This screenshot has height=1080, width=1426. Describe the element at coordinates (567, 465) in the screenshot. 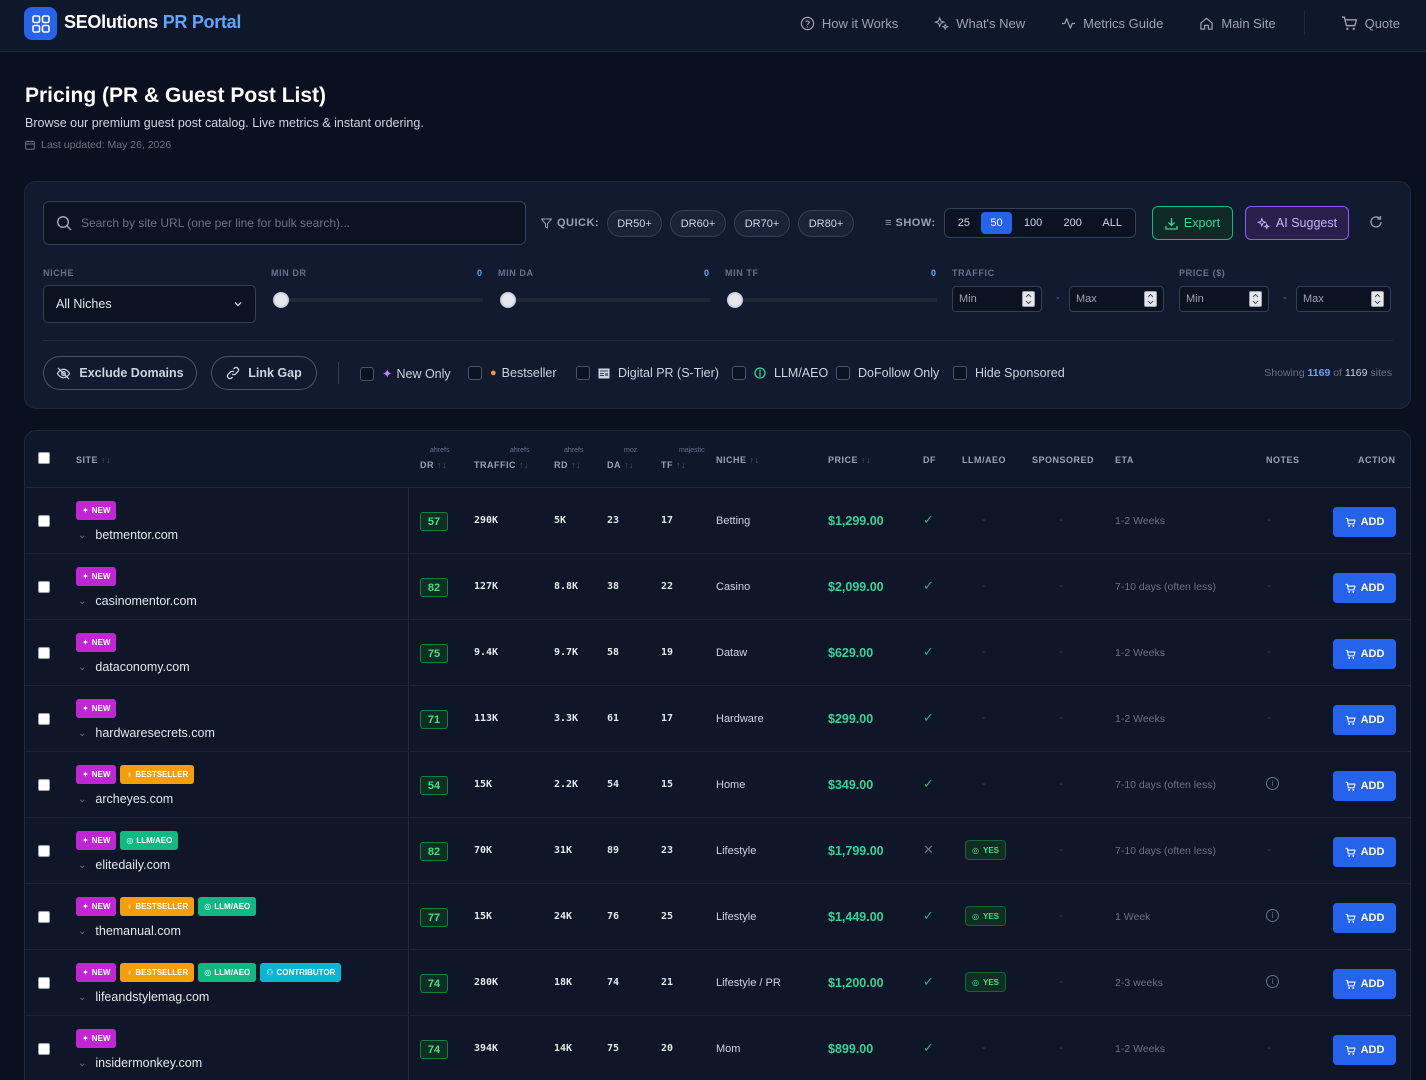

I see `th-rd: RD ↑↓` at that location.